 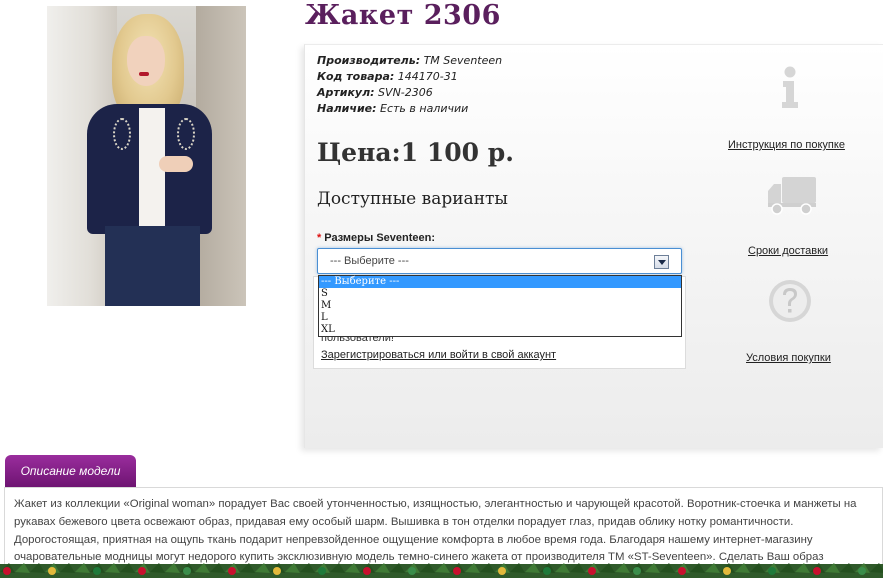 What do you see at coordinates (500, 318) in the screenshot?
I see `size-option: L` at bounding box center [500, 318].